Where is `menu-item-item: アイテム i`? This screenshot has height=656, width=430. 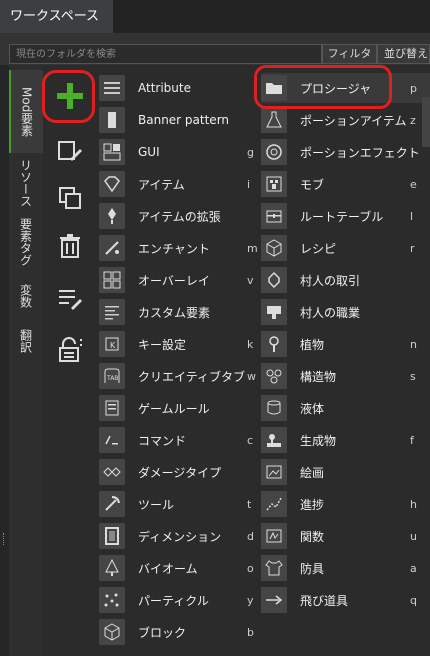 menu-item-item: アイテム i is located at coordinates (179, 184).